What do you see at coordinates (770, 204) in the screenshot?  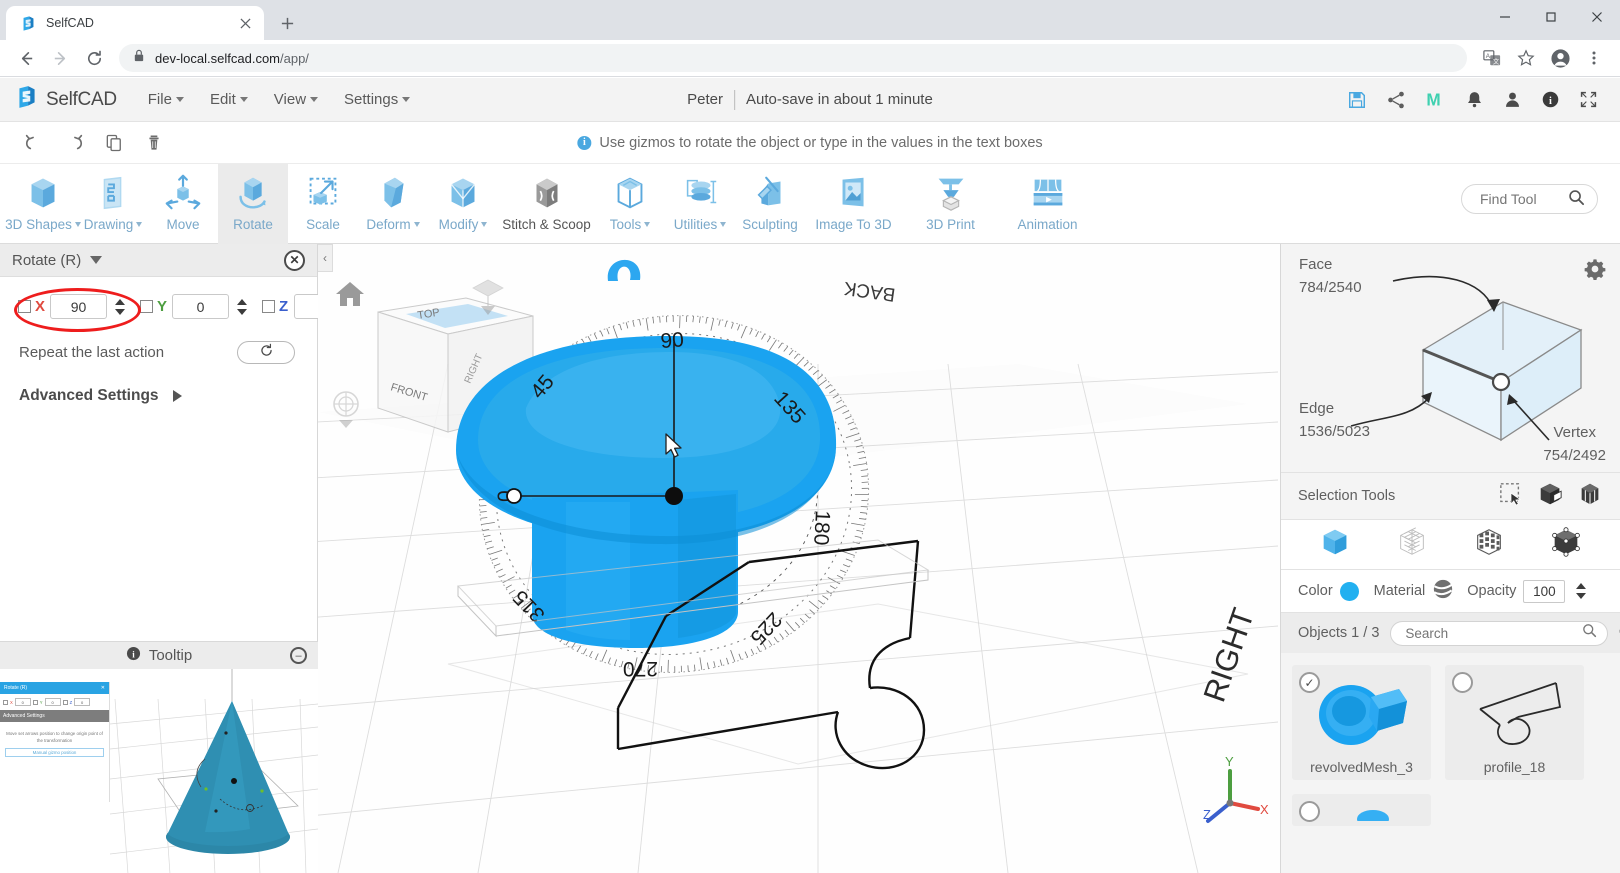 I see `ribbon-tool-sculpting: Sculpting` at bounding box center [770, 204].